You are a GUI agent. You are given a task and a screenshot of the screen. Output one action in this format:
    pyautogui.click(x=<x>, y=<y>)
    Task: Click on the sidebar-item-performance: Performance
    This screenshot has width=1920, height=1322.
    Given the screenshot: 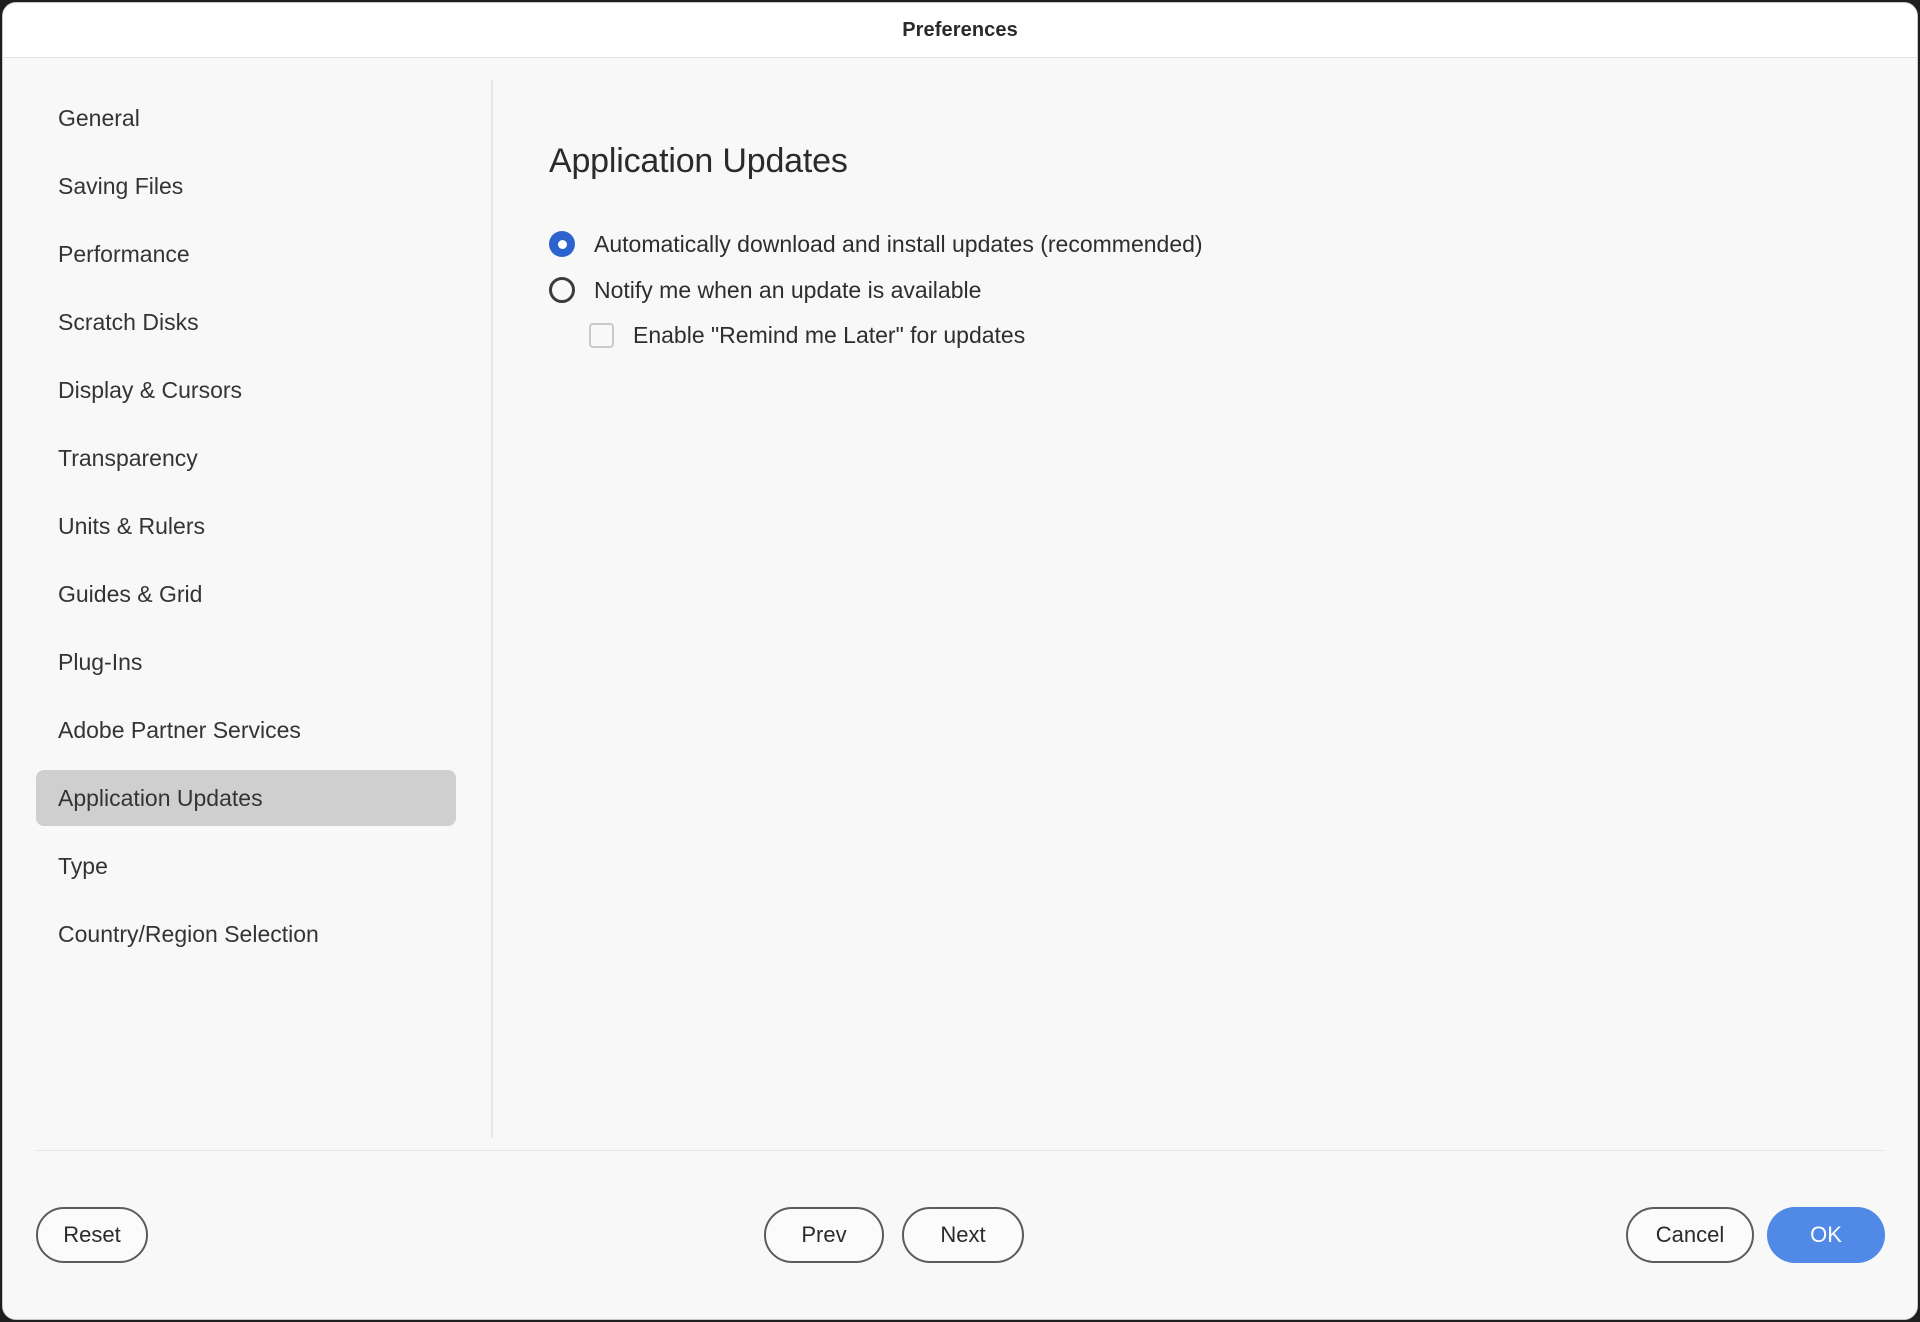 What is the action you would take?
    pyautogui.click(x=246, y=254)
    